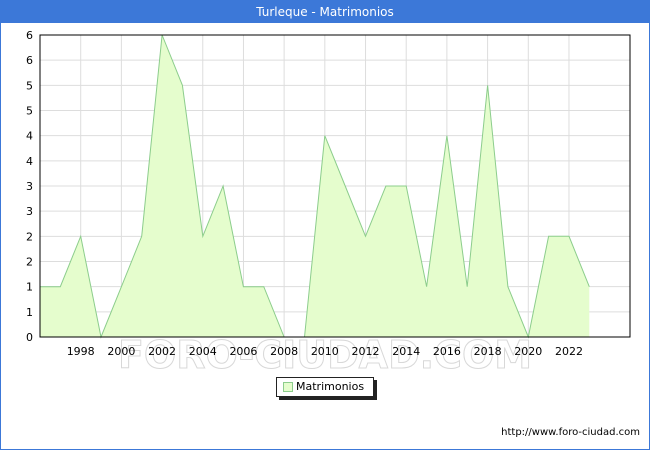 The image size is (650, 450). Describe the element at coordinates (570, 432) in the screenshot. I see `source-url: http://www.foro-ciudad.com` at that location.